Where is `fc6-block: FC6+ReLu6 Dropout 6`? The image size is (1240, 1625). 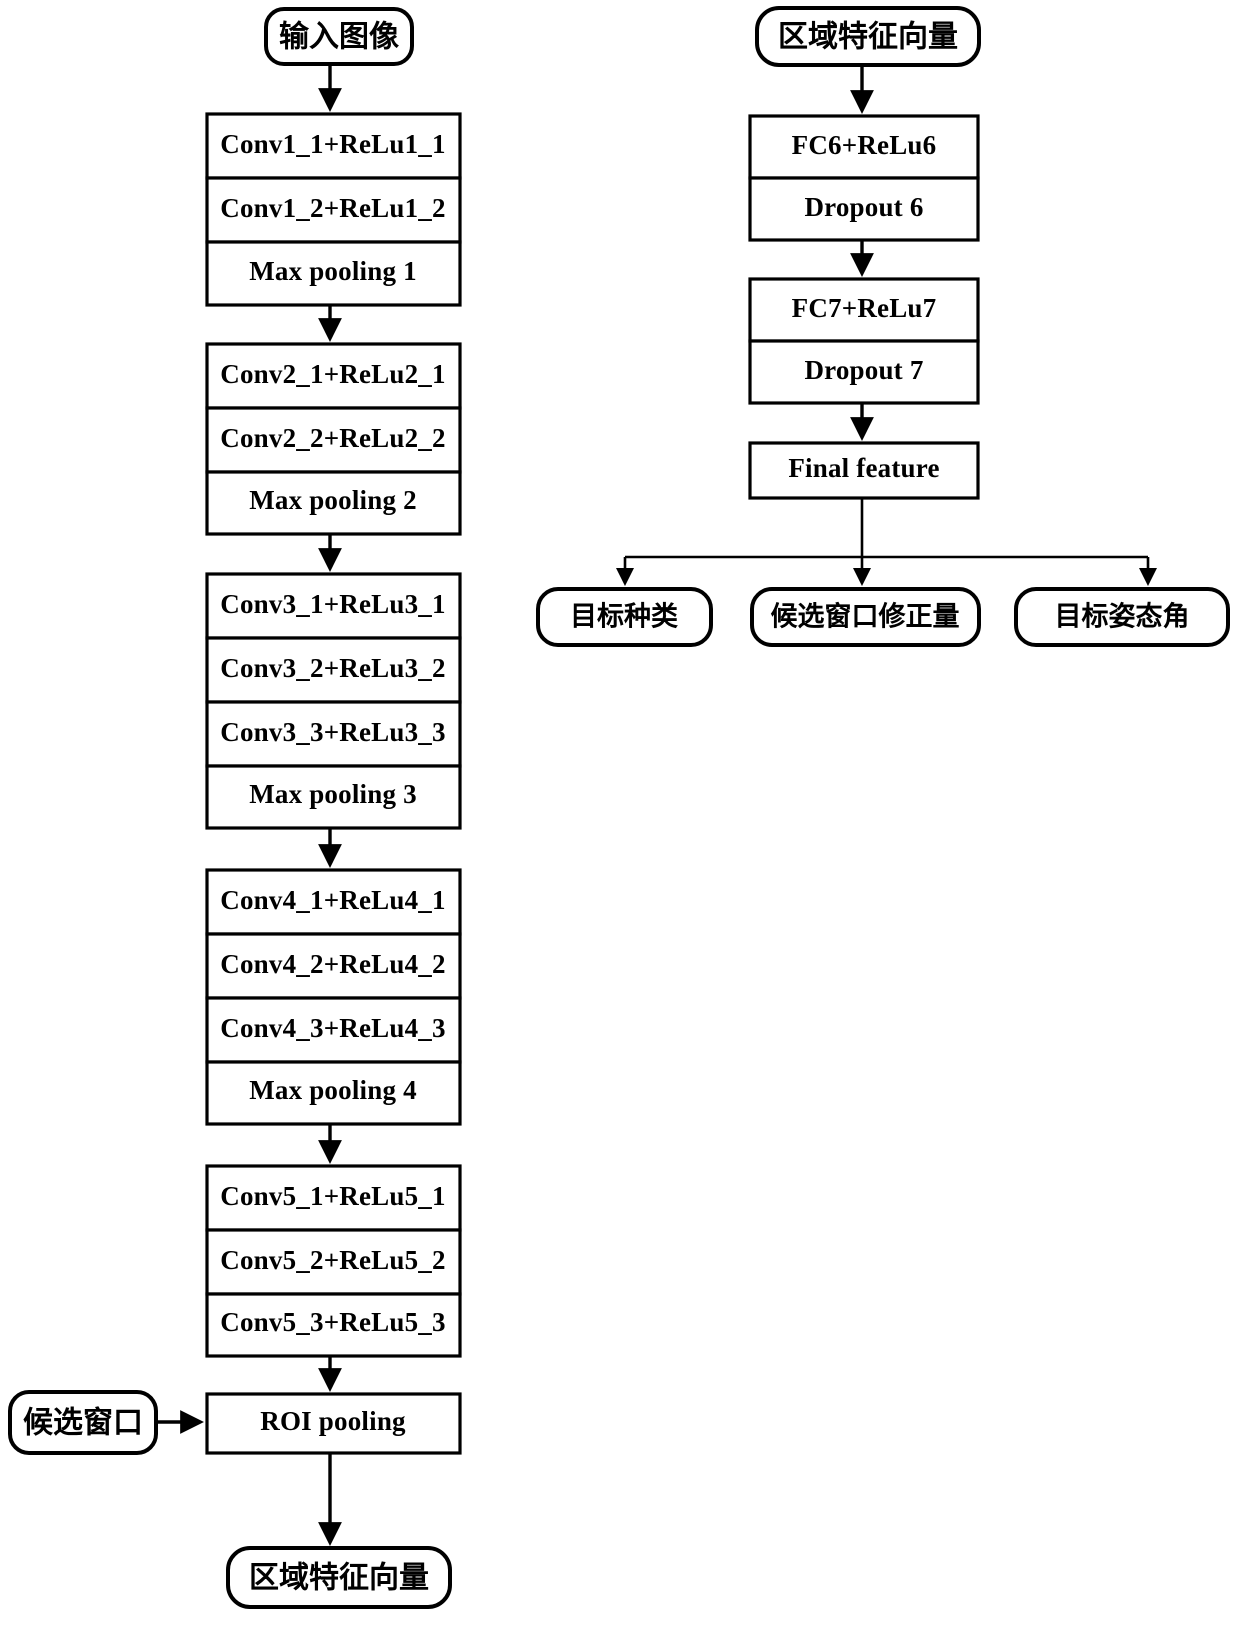
fc6-block: FC6+ReLu6 Dropout 6 is located at coordinates (864, 178).